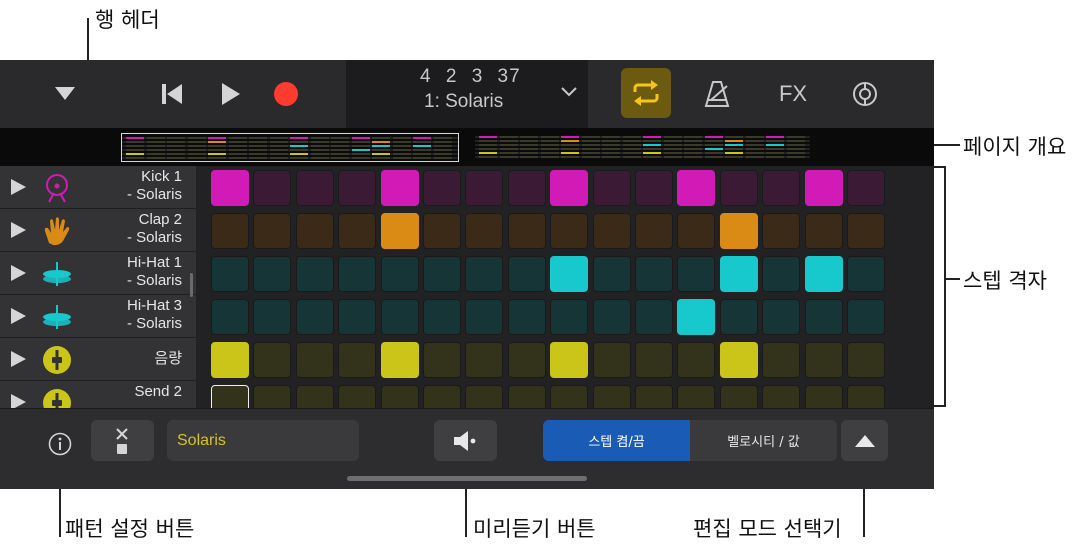 The image size is (1091, 551). Describe the element at coordinates (717, 94) in the screenshot. I see `metronome-button` at that location.